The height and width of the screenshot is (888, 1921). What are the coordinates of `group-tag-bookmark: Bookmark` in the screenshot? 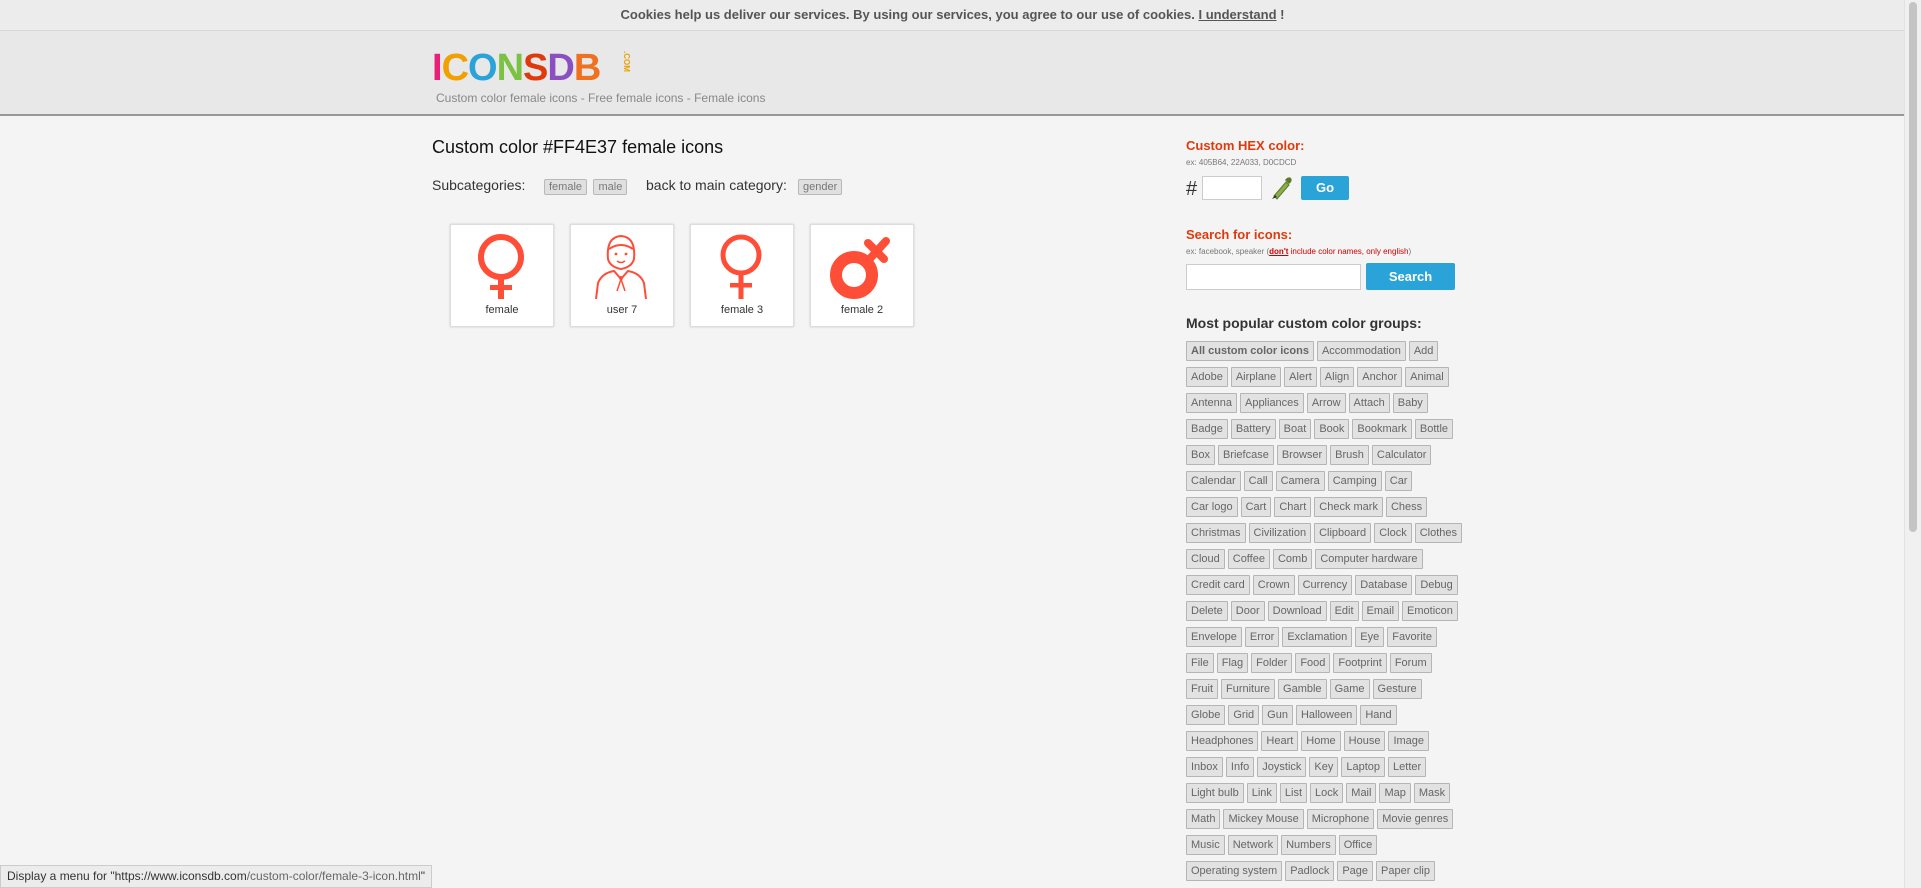 It's located at (1382, 429).